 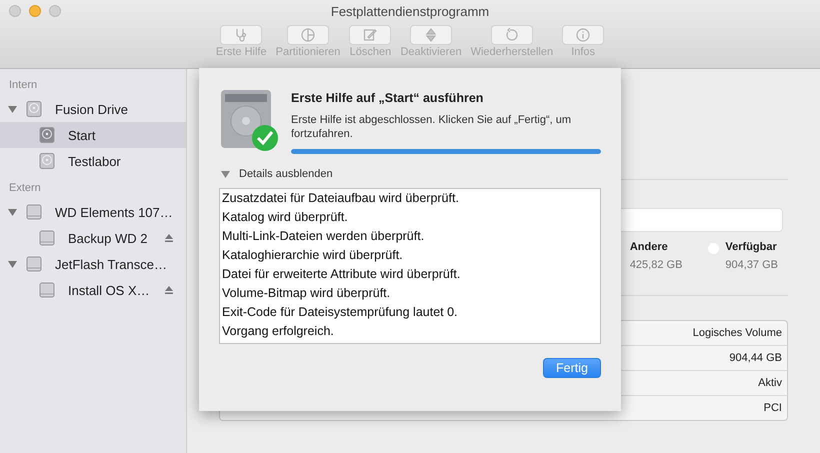 What do you see at coordinates (583, 52) in the screenshot?
I see `toolbar-label: Infos` at bounding box center [583, 52].